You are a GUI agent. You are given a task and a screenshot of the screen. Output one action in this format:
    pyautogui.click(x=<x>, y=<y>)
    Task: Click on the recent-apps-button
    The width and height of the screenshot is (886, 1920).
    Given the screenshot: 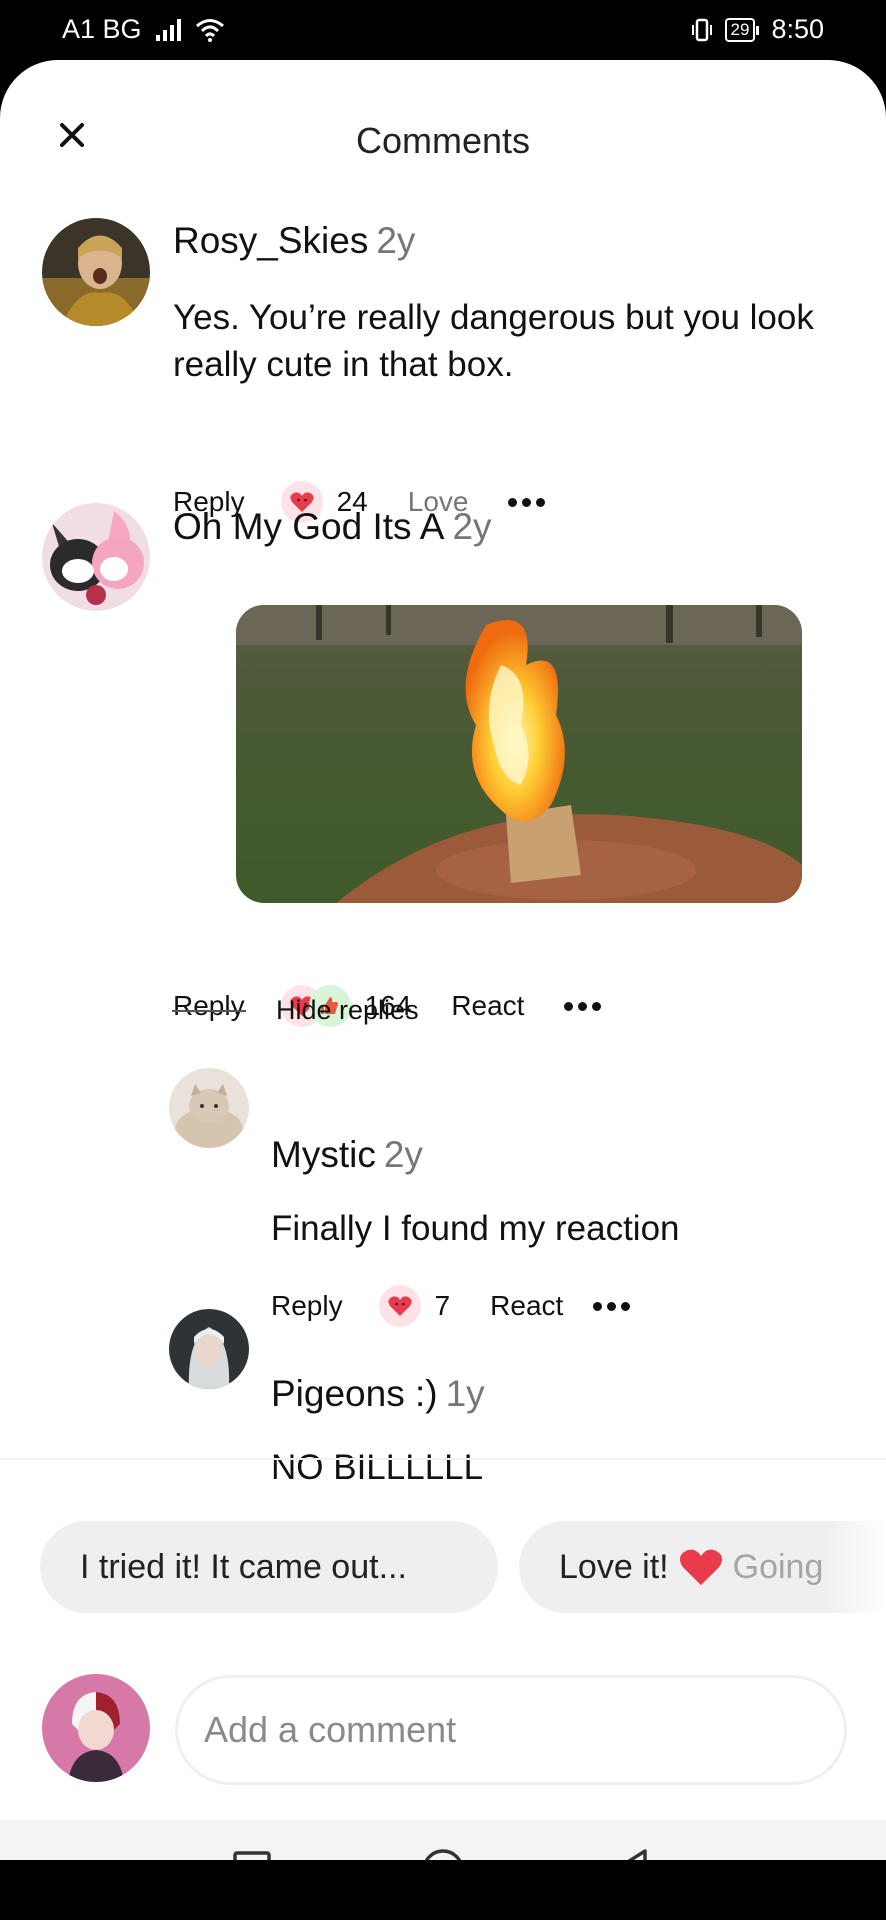 What is the action you would take?
    pyautogui.click(x=252, y=1845)
    